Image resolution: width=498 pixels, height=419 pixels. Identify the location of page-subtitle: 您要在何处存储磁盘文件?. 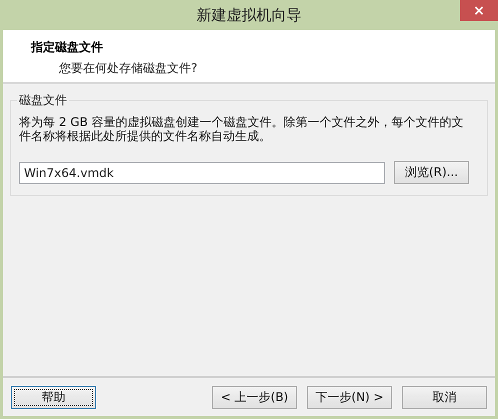
(128, 68).